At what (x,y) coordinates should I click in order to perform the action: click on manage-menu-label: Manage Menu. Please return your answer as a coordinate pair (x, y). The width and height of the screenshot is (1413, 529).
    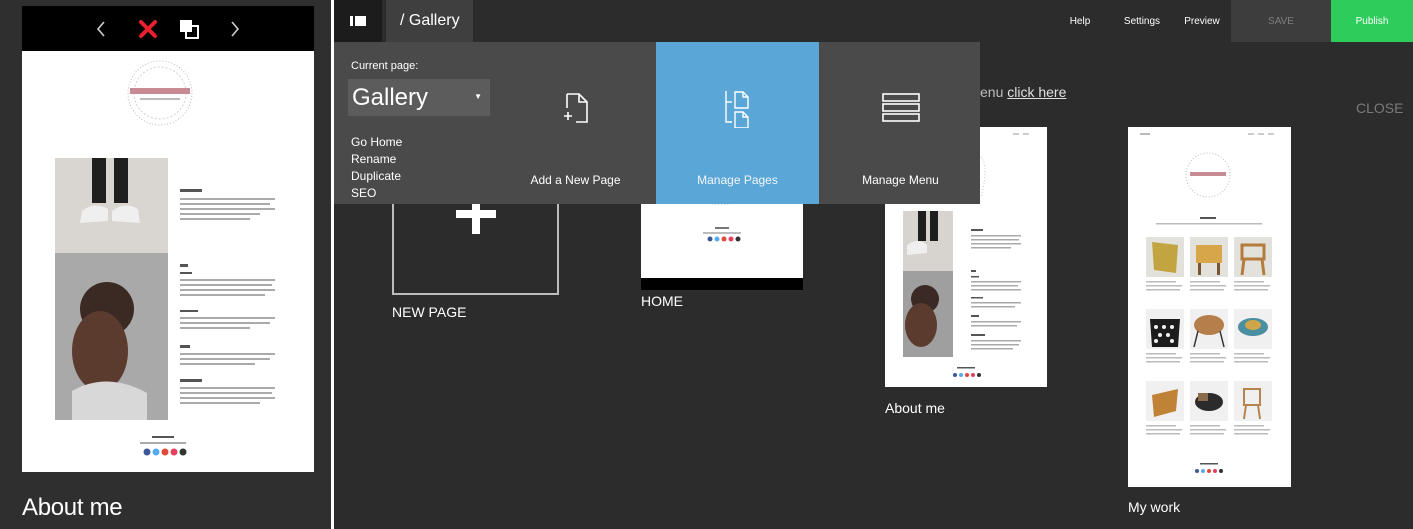
    Looking at the image, I should click on (900, 180).